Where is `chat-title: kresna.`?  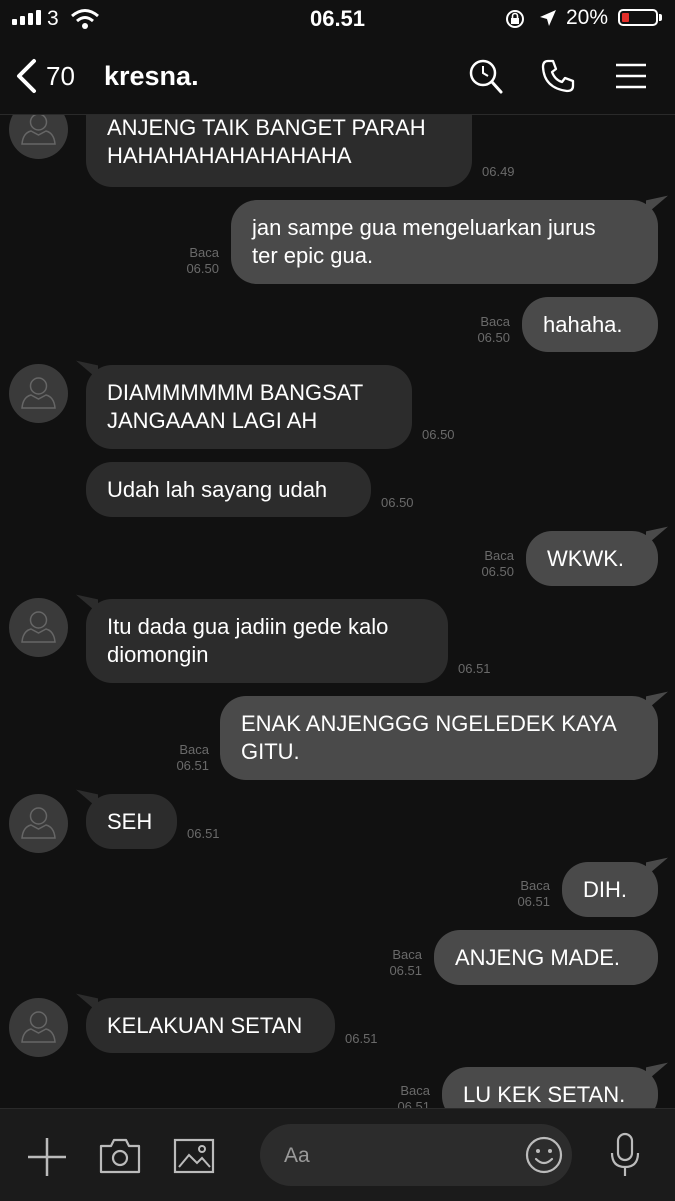
chat-title: kresna. is located at coordinates (151, 76).